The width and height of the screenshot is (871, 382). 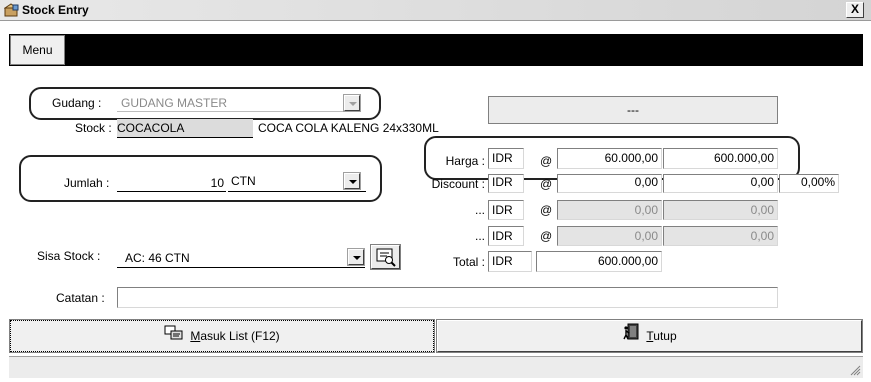 What do you see at coordinates (352, 103) in the screenshot?
I see `gudang-dropdown-button` at bounding box center [352, 103].